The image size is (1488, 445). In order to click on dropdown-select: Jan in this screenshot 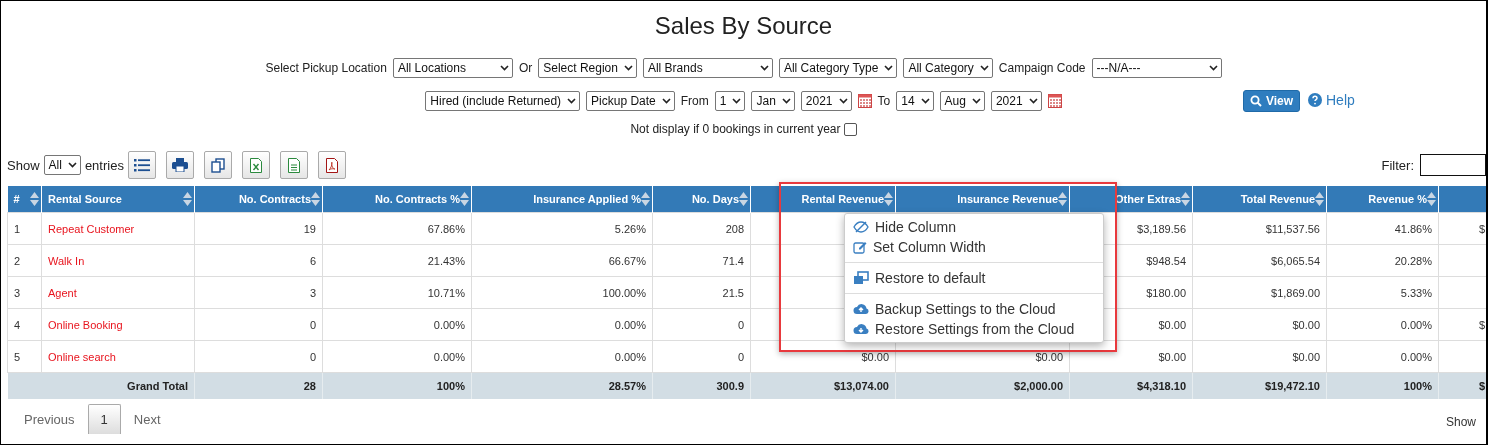, I will do `click(773, 101)`.